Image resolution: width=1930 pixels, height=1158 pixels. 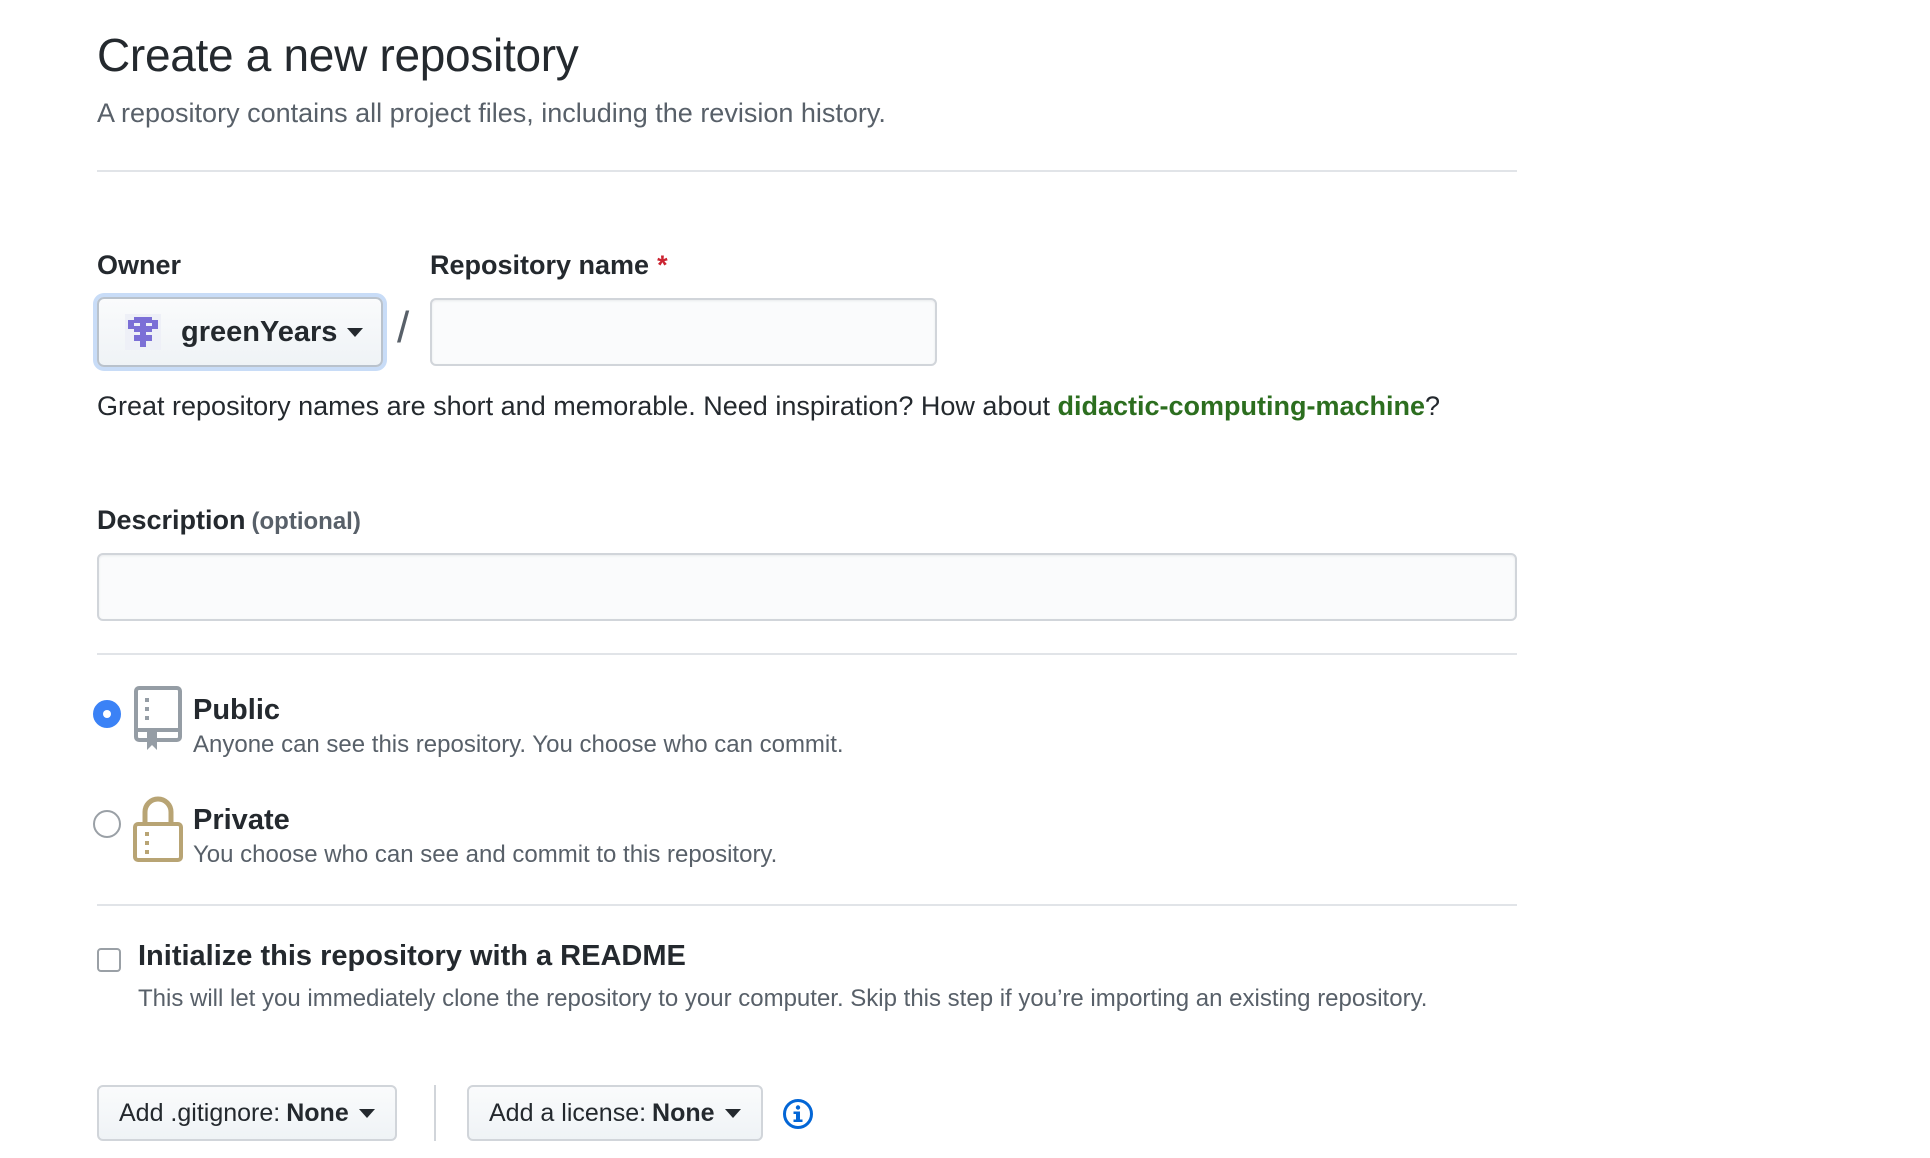 I want to click on init-readme-title: Initialize this repository with a README, so click(x=412, y=956).